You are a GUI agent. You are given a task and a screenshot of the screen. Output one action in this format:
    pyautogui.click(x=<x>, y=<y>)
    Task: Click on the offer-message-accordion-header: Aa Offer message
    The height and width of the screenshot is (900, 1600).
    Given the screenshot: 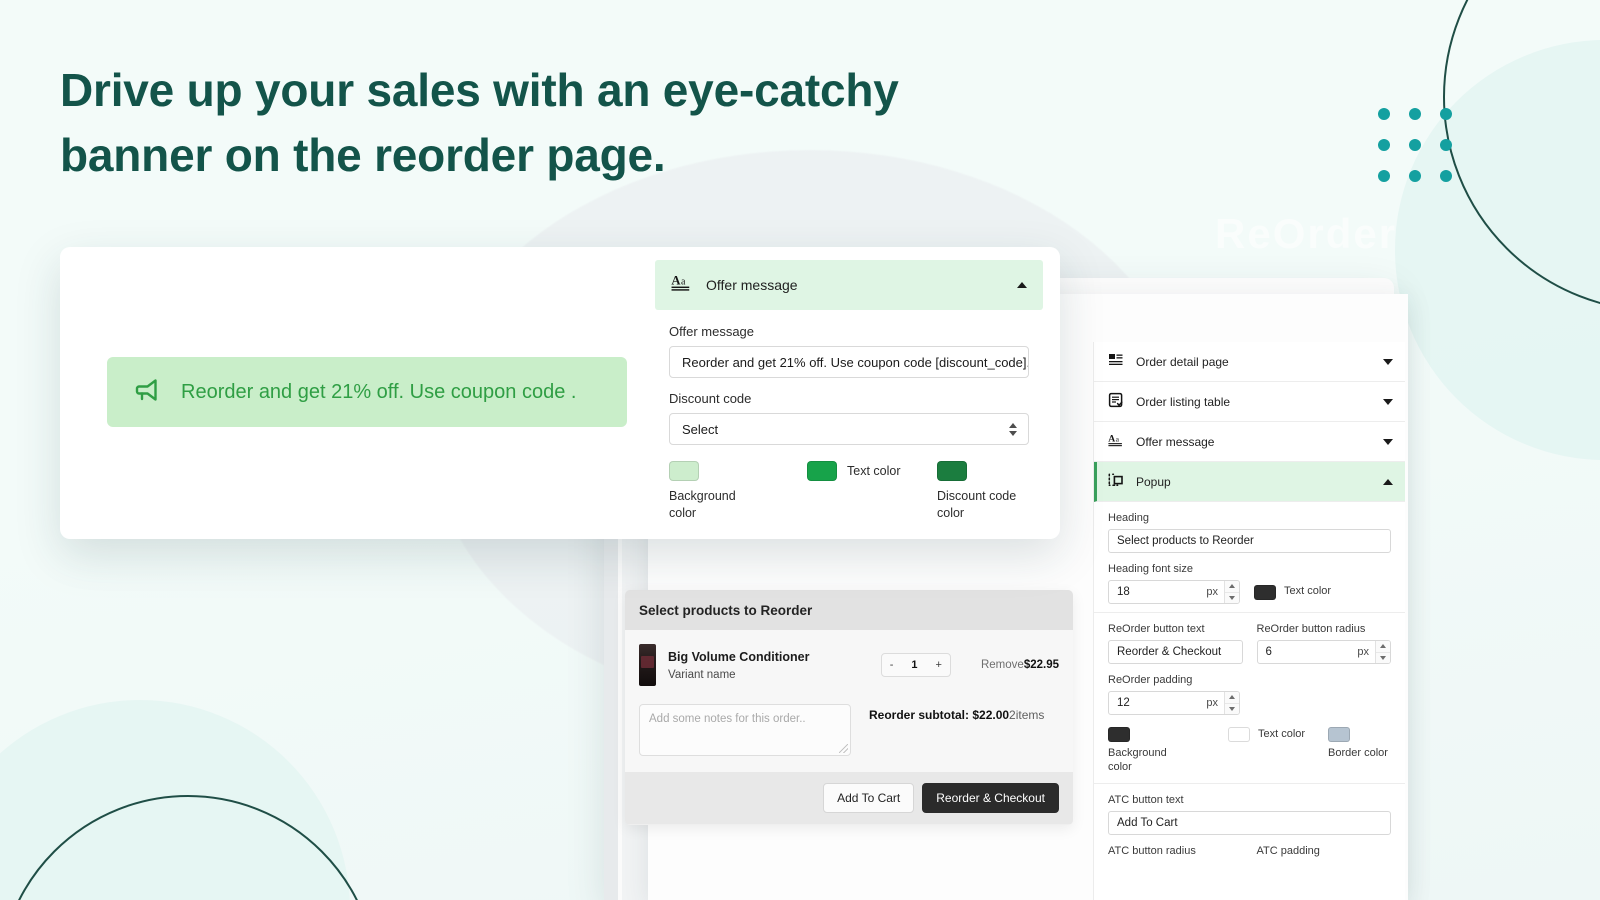 What is the action you would take?
    pyautogui.click(x=849, y=285)
    